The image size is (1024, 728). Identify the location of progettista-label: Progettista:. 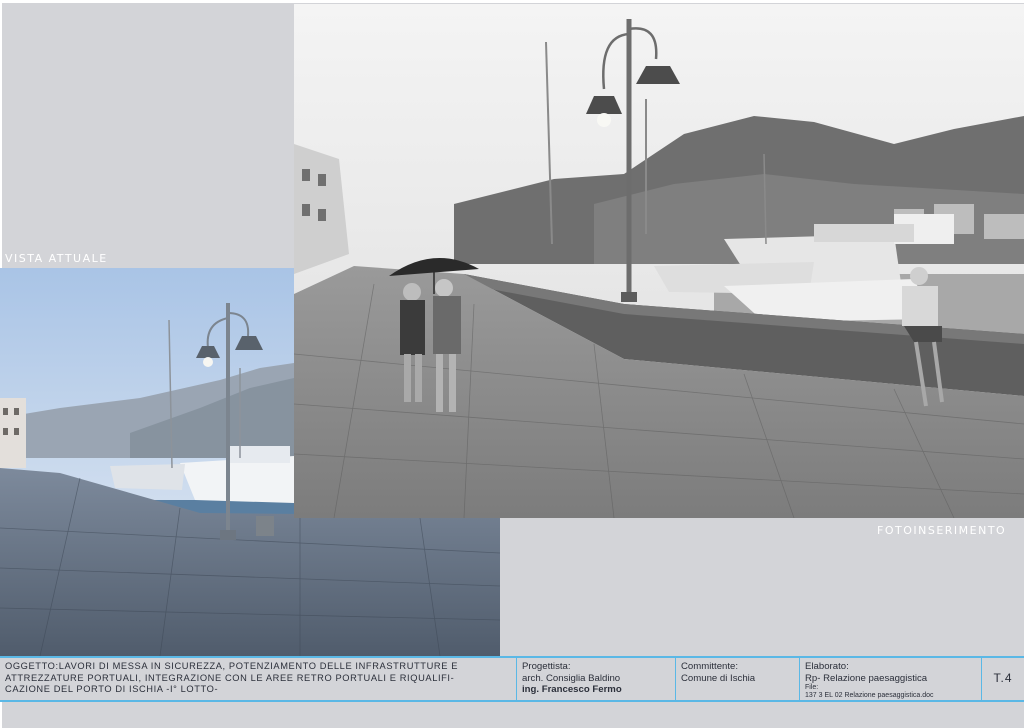
(546, 666).